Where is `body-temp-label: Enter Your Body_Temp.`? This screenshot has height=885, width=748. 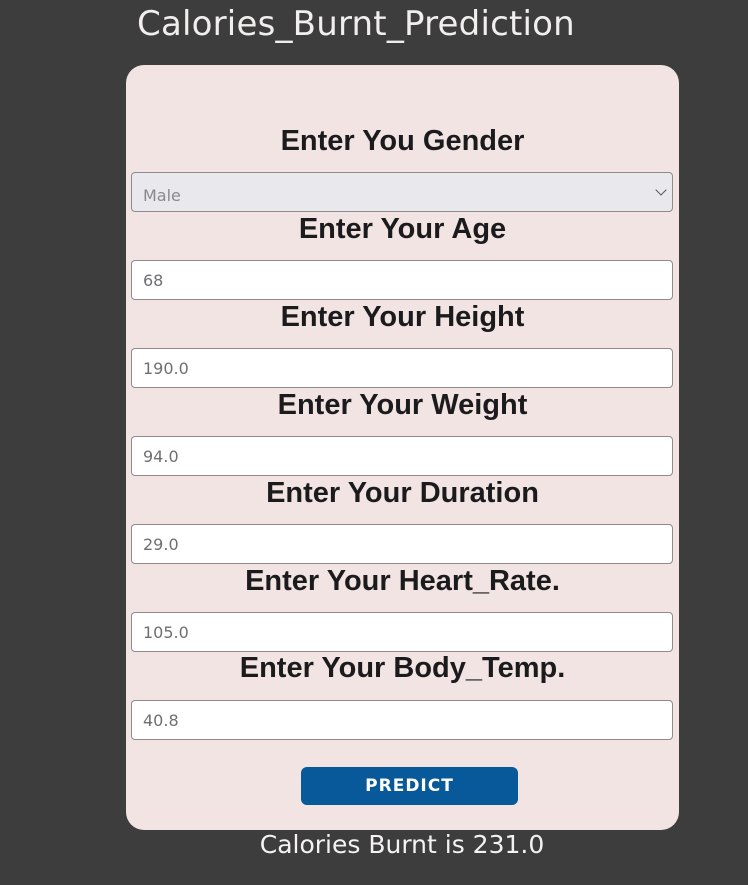 body-temp-label: Enter Your Body_Temp. is located at coordinates (402, 668).